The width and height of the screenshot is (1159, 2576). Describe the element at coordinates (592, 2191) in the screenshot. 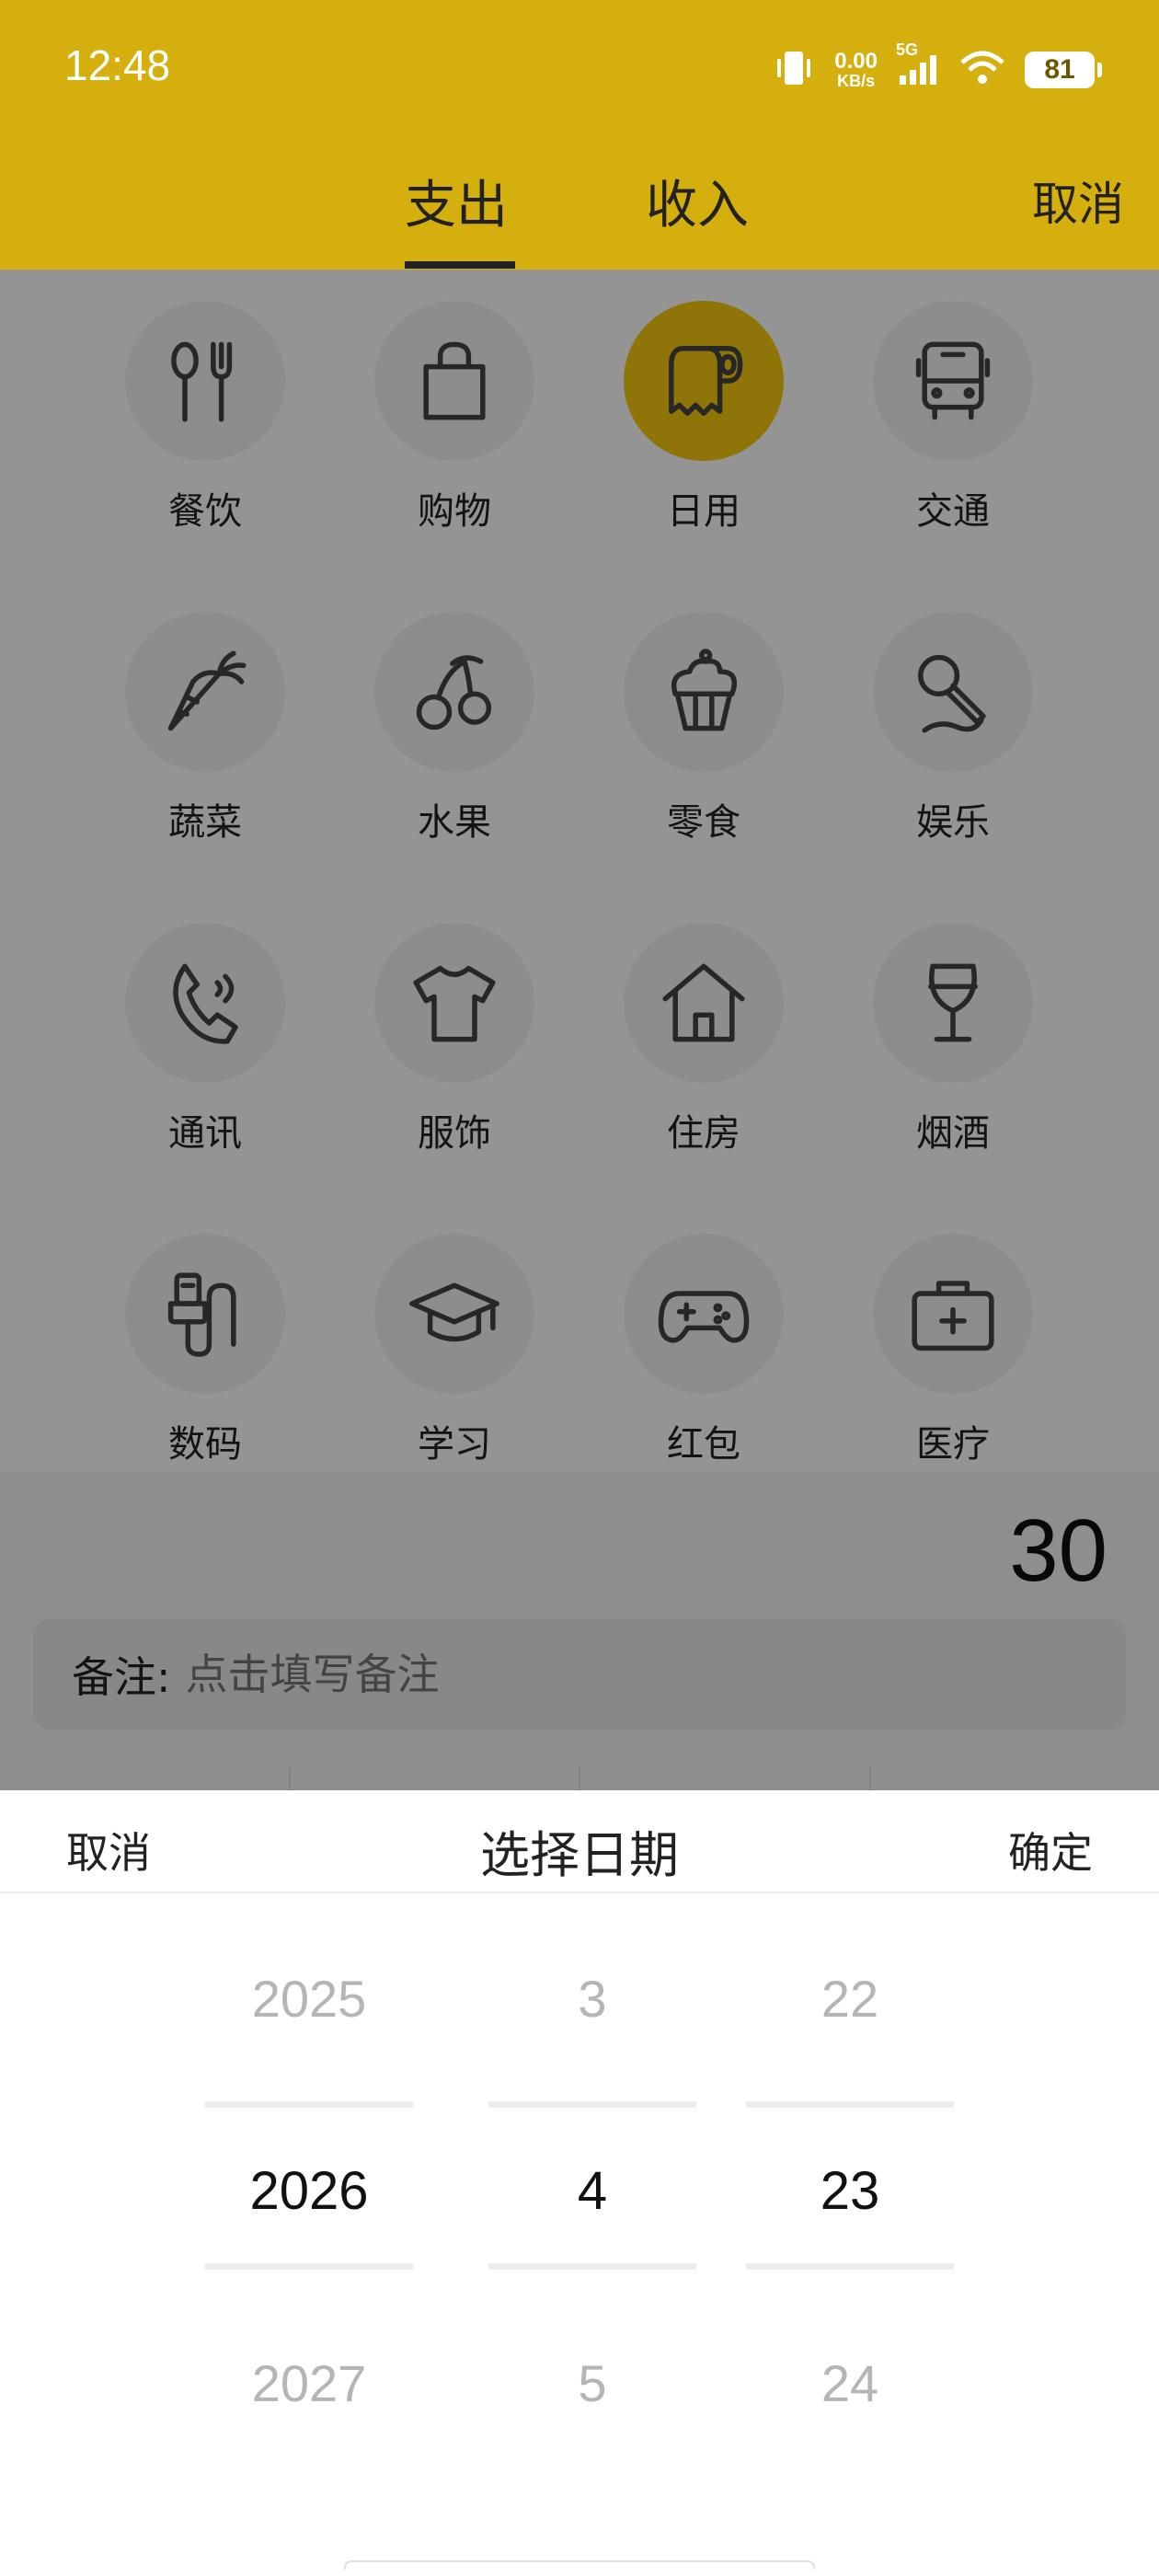

I see `month-option-selected: 4` at that location.